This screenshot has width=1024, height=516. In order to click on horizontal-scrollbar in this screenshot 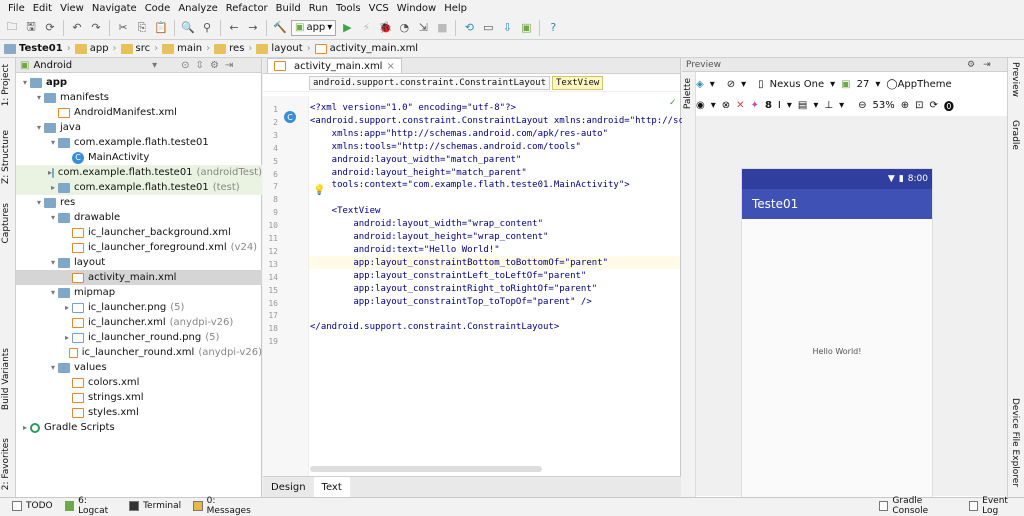, I will do `click(426, 469)`.